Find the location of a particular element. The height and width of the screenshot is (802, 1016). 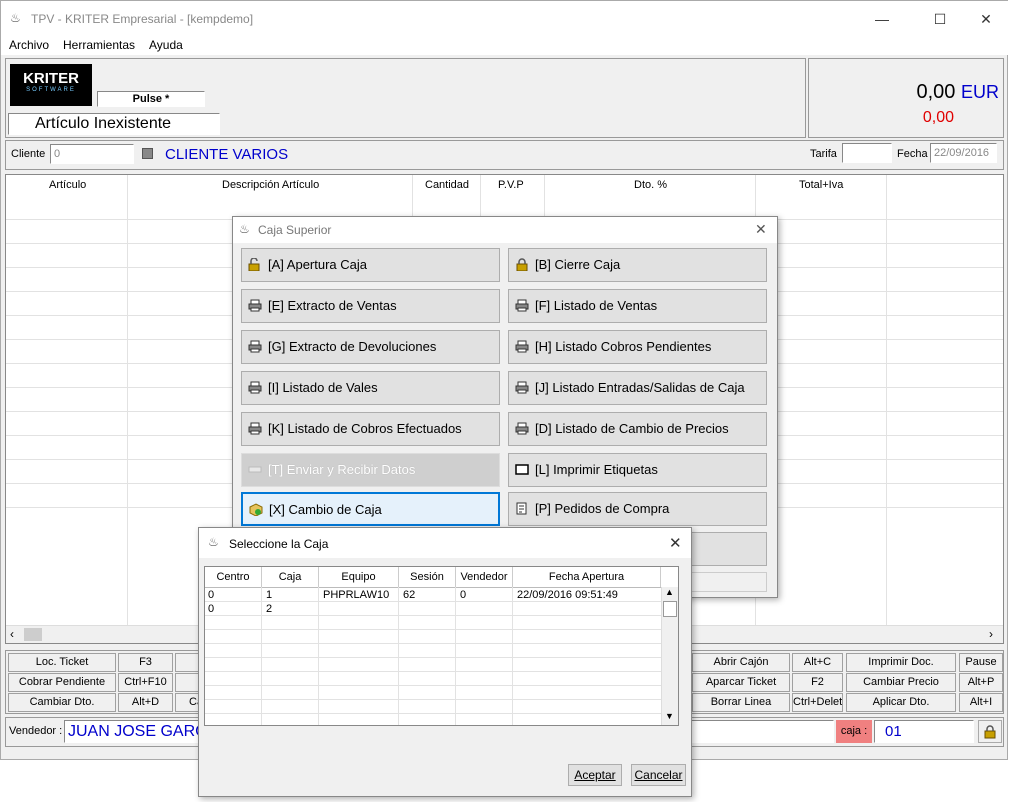

cliente-checkbox is located at coordinates (147, 153).